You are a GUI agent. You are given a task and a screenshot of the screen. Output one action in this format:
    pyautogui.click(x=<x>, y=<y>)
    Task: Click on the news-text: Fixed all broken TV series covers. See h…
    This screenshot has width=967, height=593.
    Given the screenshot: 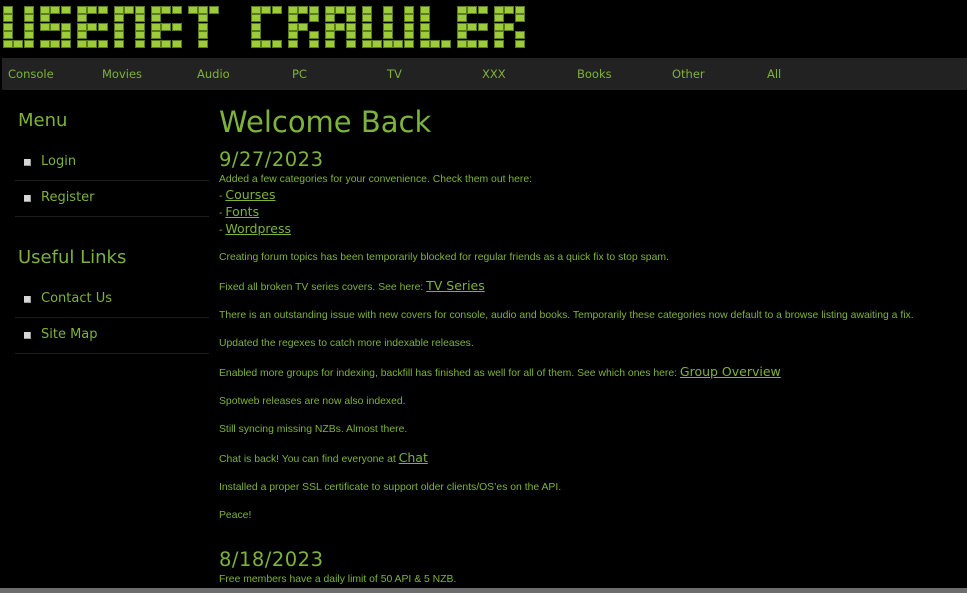 What is the action you would take?
    pyautogui.click(x=591, y=287)
    